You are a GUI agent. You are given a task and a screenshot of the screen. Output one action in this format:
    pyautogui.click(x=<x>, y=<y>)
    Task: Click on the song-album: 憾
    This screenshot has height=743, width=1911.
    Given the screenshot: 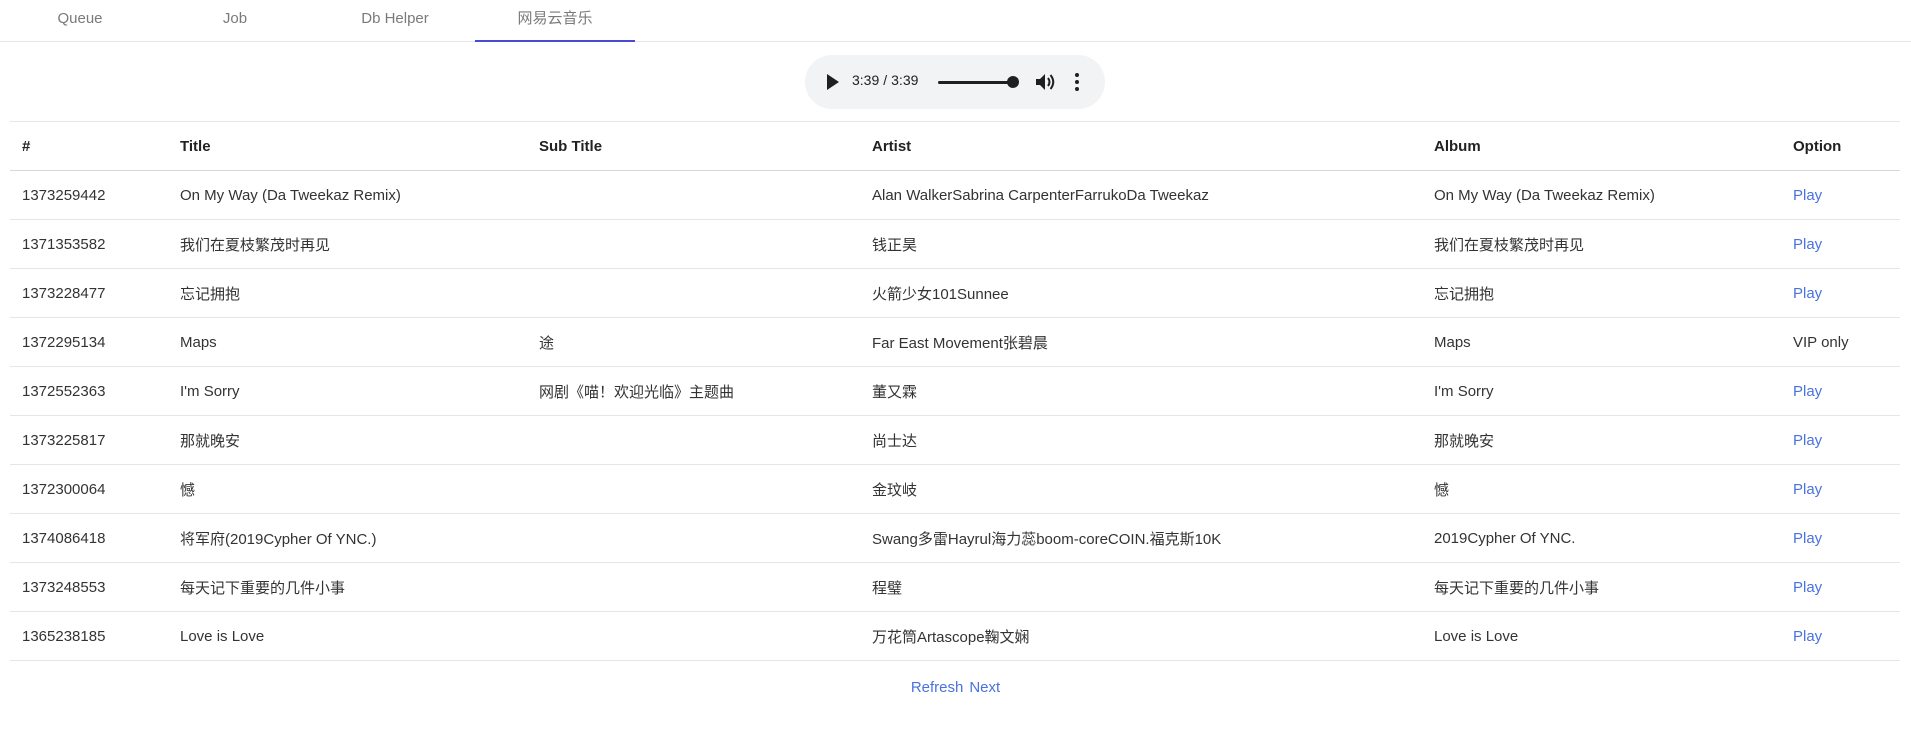 What is the action you would take?
    pyautogui.click(x=1601, y=489)
    